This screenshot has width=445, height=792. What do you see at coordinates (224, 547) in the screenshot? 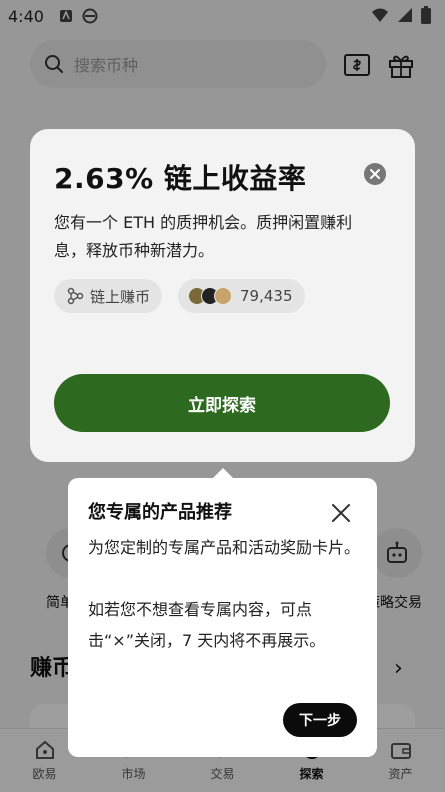
I see `tooltip-body-paragraph: 为您定制的专属产品和活动奖励卡片。` at bounding box center [224, 547].